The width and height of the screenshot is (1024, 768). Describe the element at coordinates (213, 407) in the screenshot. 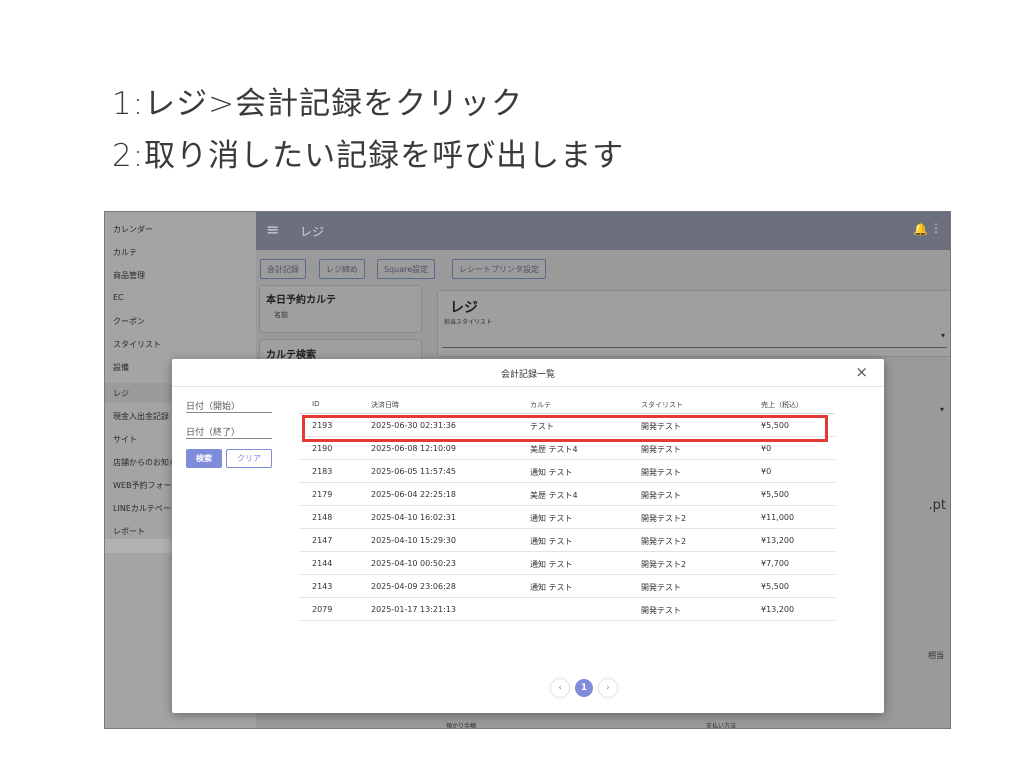

I see `start-date-label: 日付（開始）` at that location.